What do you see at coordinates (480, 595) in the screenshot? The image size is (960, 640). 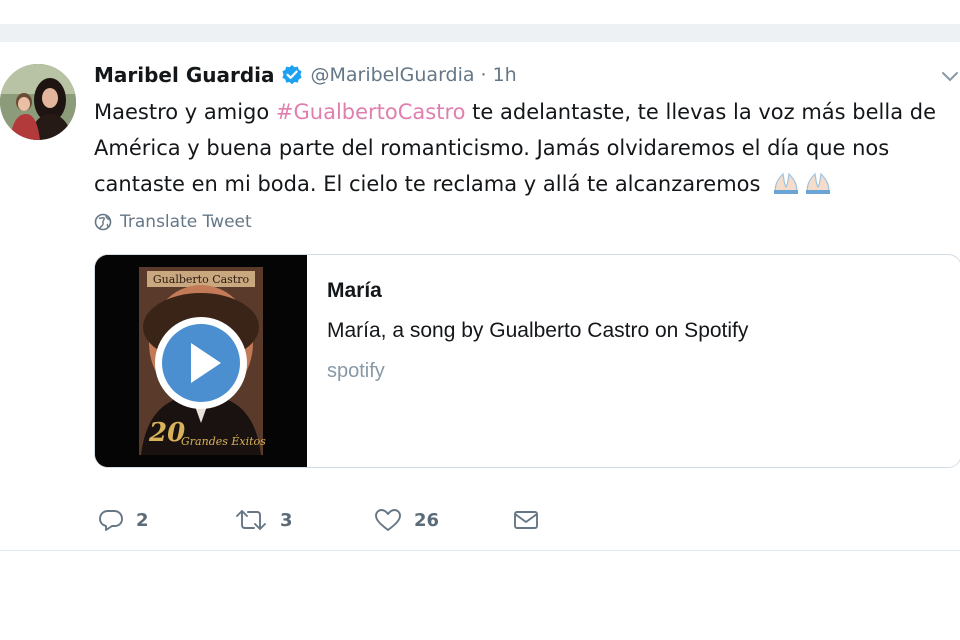 I see `timeline-below` at bounding box center [480, 595].